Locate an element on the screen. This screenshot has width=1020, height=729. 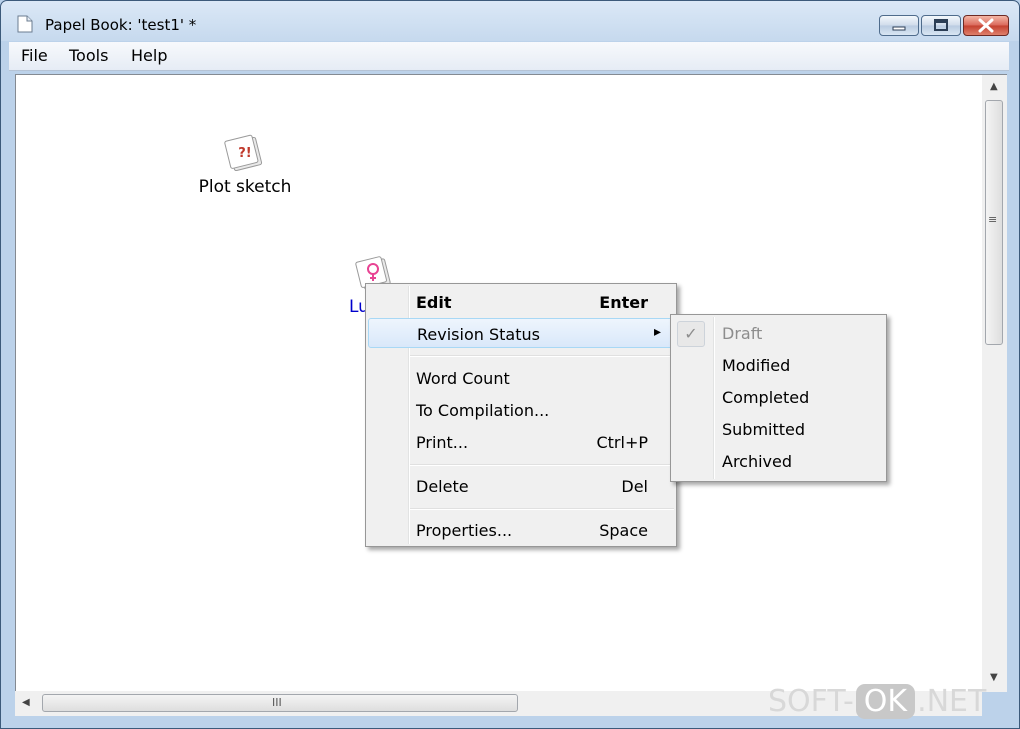
submenu-item-submitted: Submitted is located at coordinates (778, 429).